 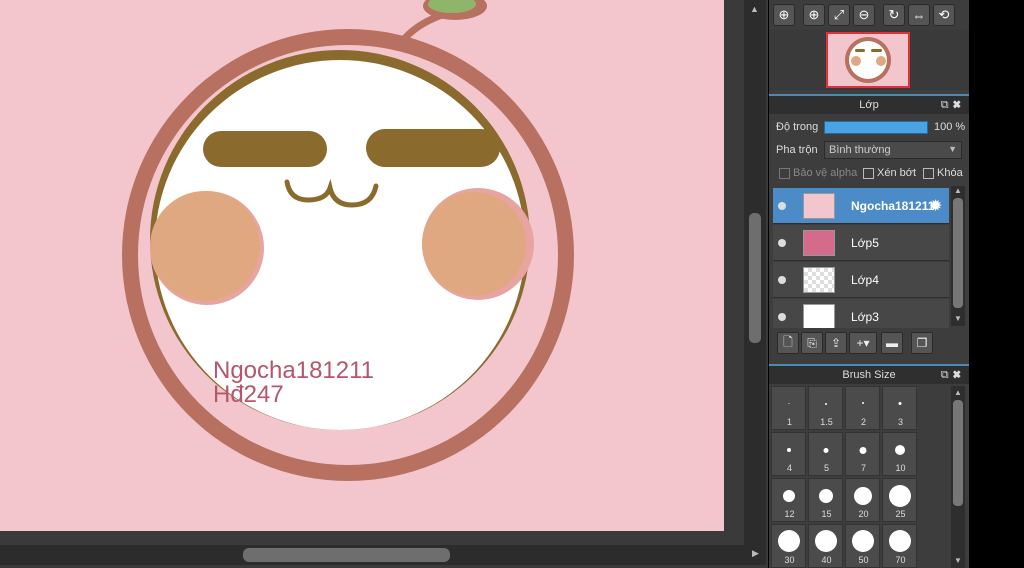 I want to click on flip-icon: ⇔, so click(x=919, y=15).